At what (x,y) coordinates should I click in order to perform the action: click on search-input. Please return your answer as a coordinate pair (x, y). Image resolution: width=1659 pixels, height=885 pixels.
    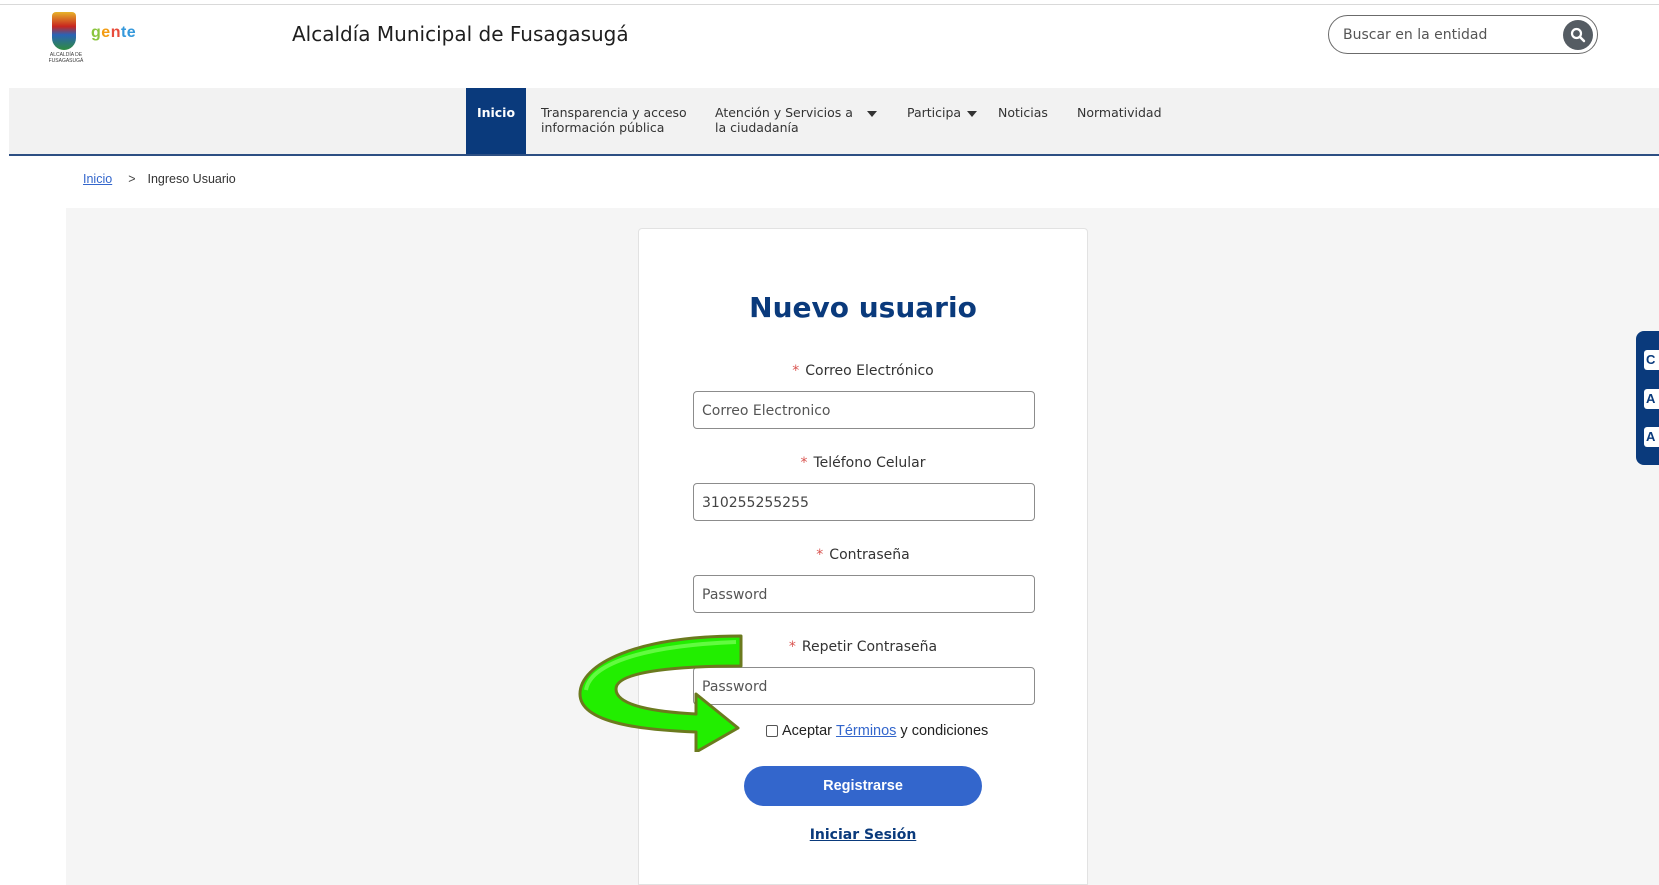
    Looking at the image, I should click on (1443, 35).